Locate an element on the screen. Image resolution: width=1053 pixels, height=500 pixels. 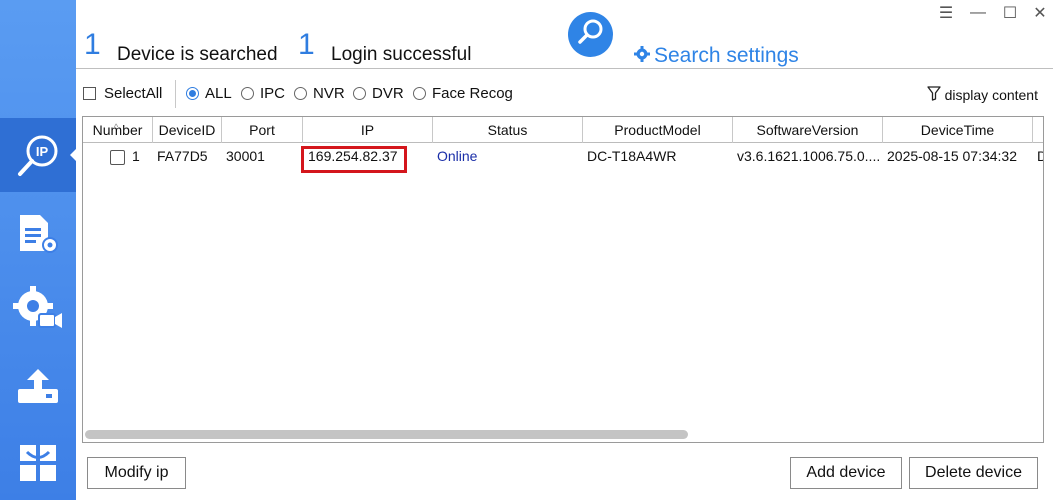
filter-all-label: ALL is located at coordinates (218, 93).